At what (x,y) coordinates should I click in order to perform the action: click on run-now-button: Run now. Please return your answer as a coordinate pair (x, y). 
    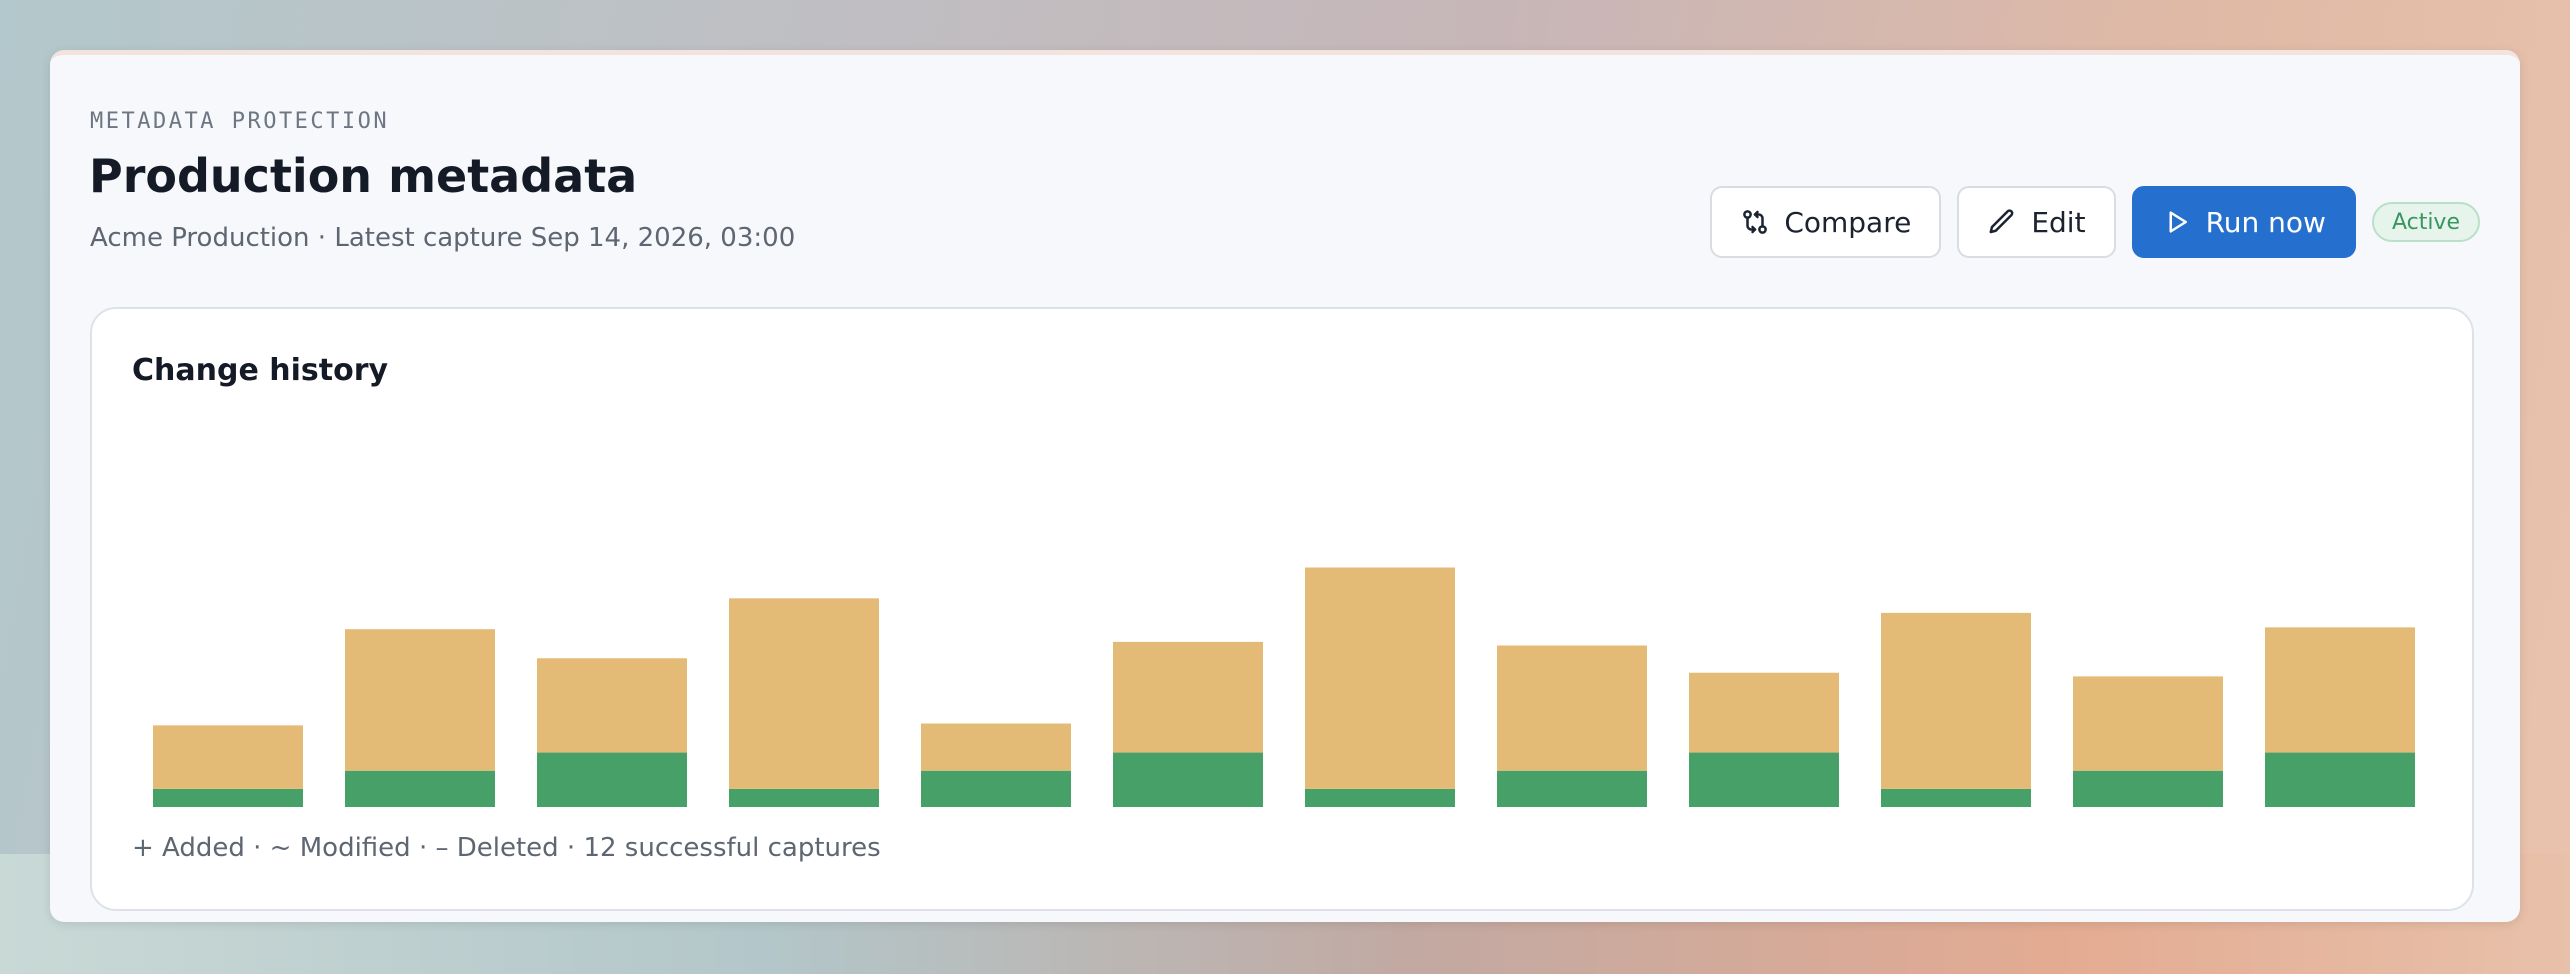
    Looking at the image, I should click on (2243, 222).